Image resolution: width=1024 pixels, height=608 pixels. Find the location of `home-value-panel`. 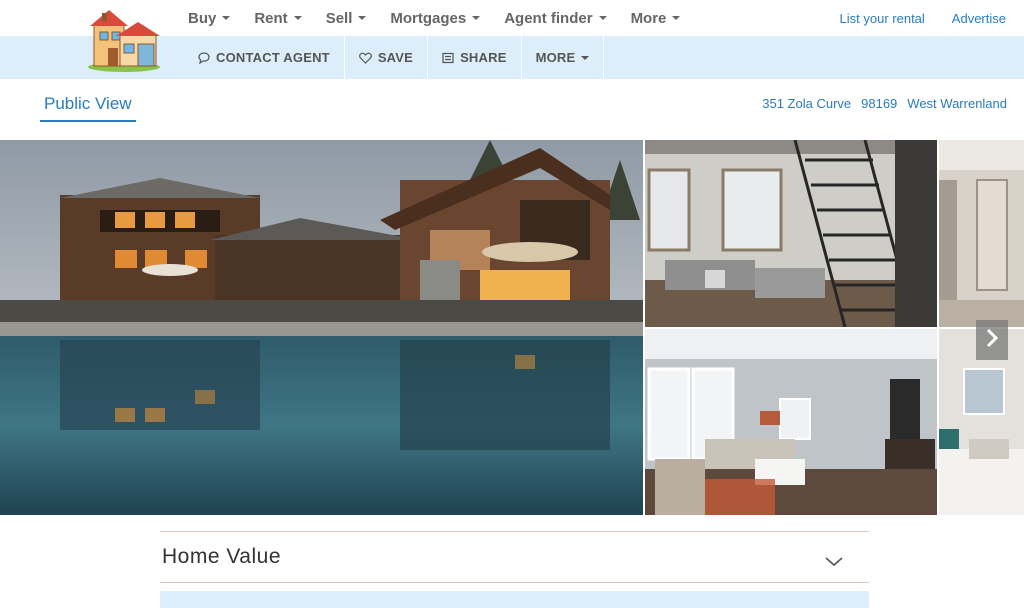

home-value-panel is located at coordinates (514, 599).